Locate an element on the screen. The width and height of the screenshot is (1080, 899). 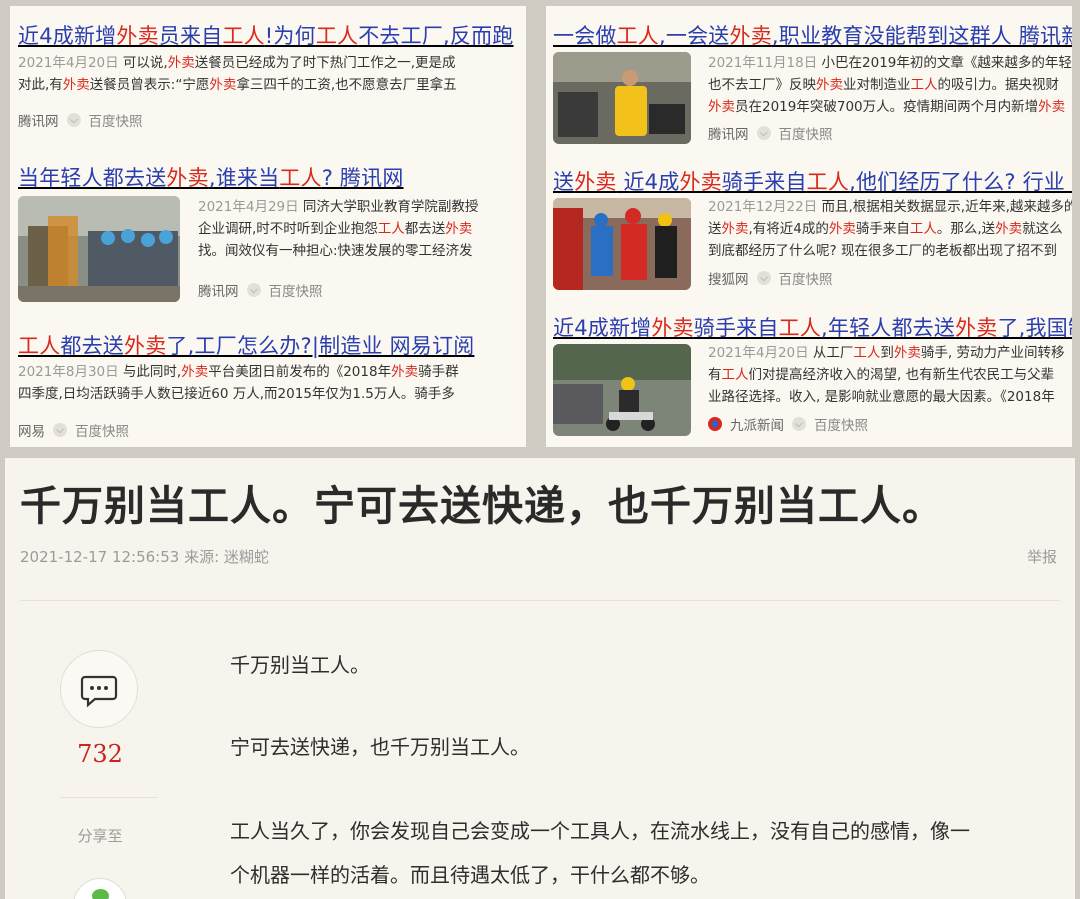
snippet-line: 2021年4月29日 同济大学职业教育学院副教授 is located at coordinates (338, 207).